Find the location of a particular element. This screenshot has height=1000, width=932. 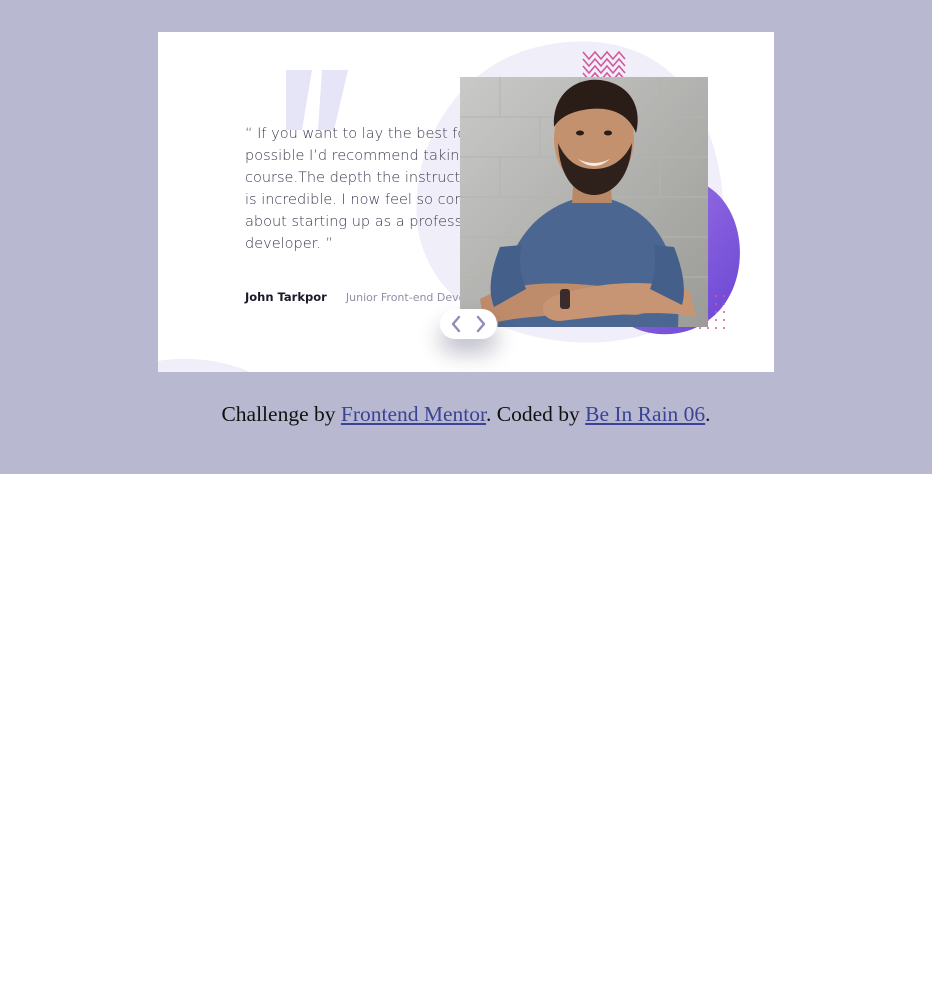

zigzag-pattern-decoration is located at coordinates (604, 65).